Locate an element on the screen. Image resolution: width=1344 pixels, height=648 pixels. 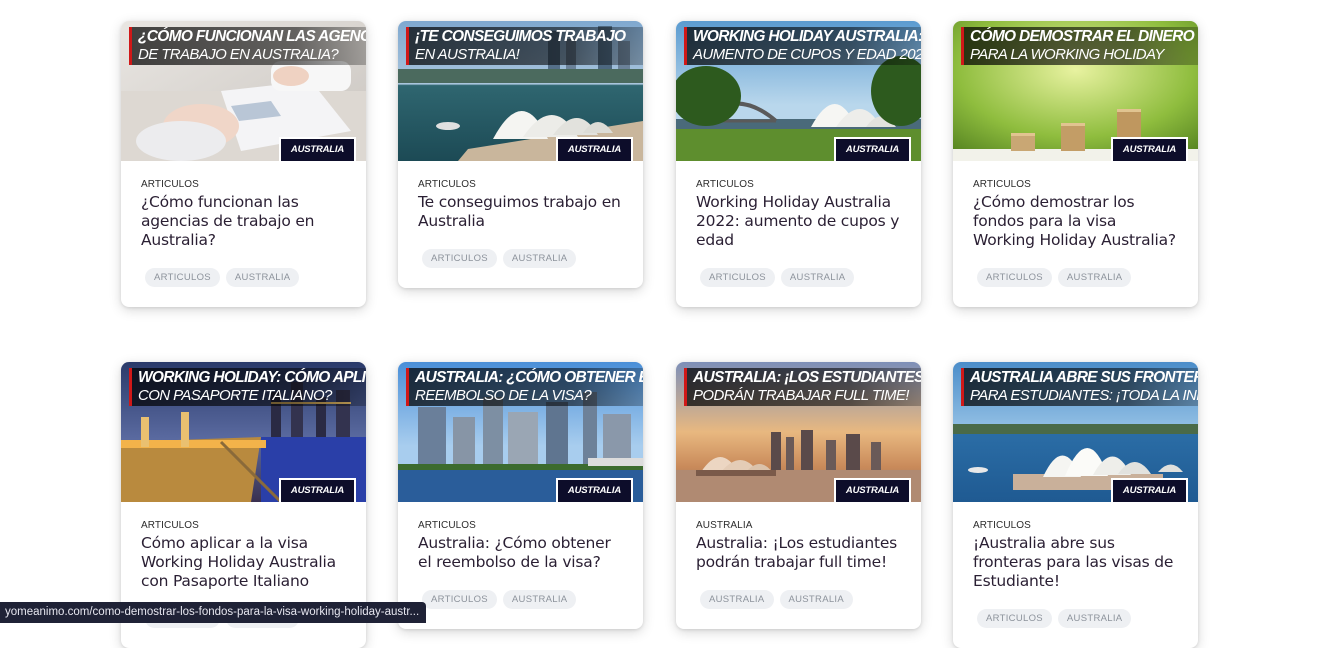
headline-line-1: ¡TE CONSEGUIMOS TRABAJO is located at coordinates (520, 36).